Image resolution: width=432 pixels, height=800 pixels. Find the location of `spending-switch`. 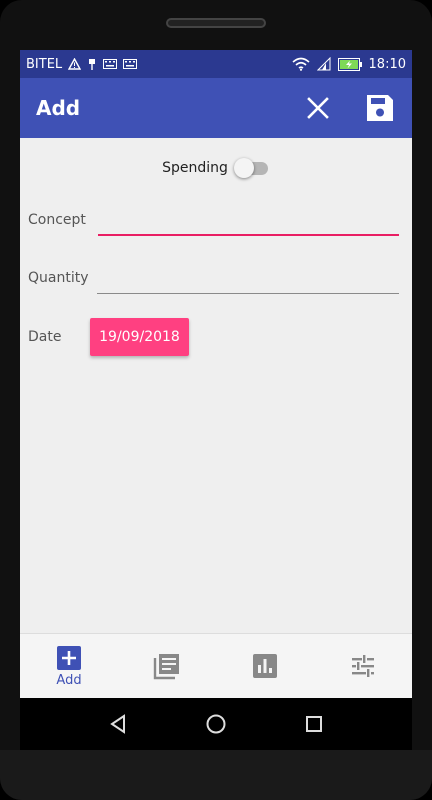

spending-switch is located at coordinates (251, 168).